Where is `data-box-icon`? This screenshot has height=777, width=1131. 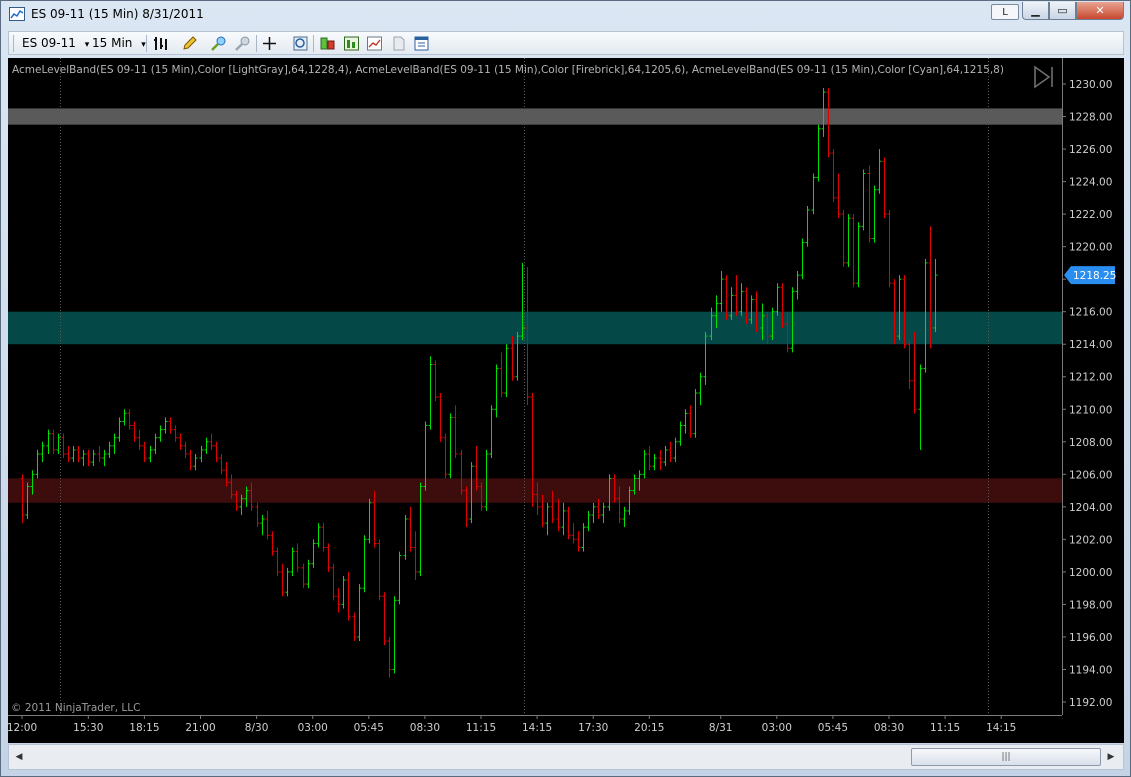 data-box-icon is located at coordinates (300, 43).